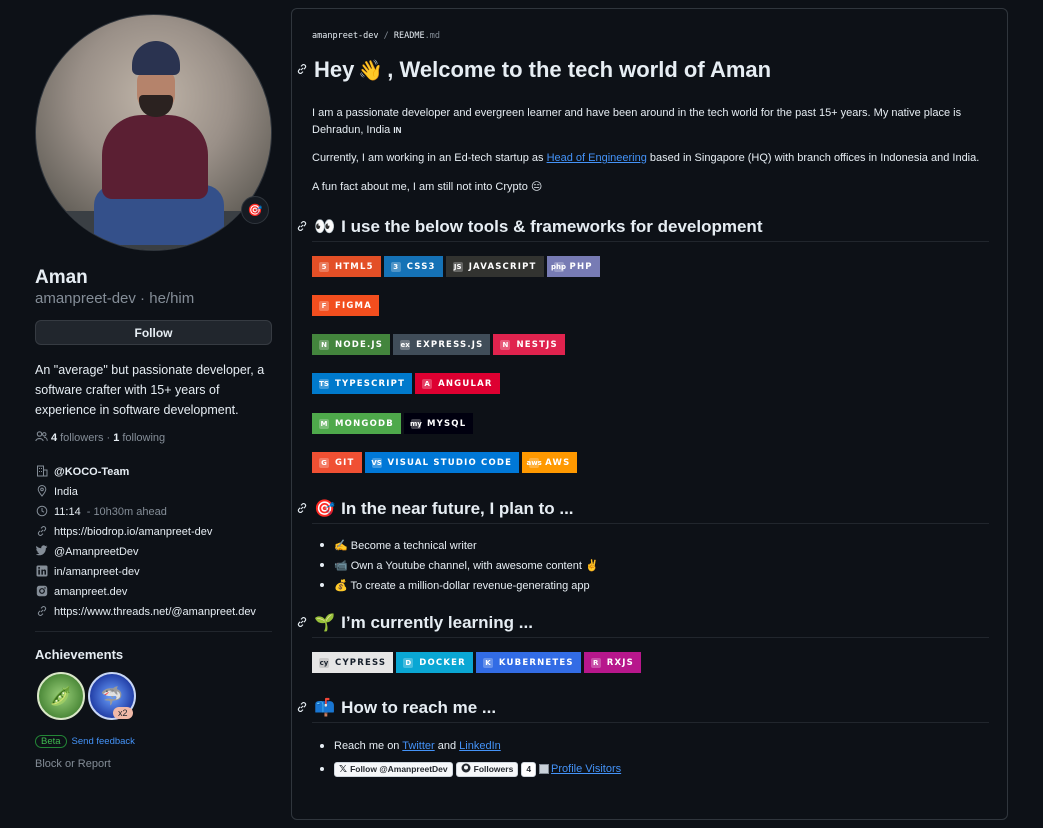 This screenshot has width=1043, height=828. I want to click on tech-badge: F FIGMA, so click(345, 305).